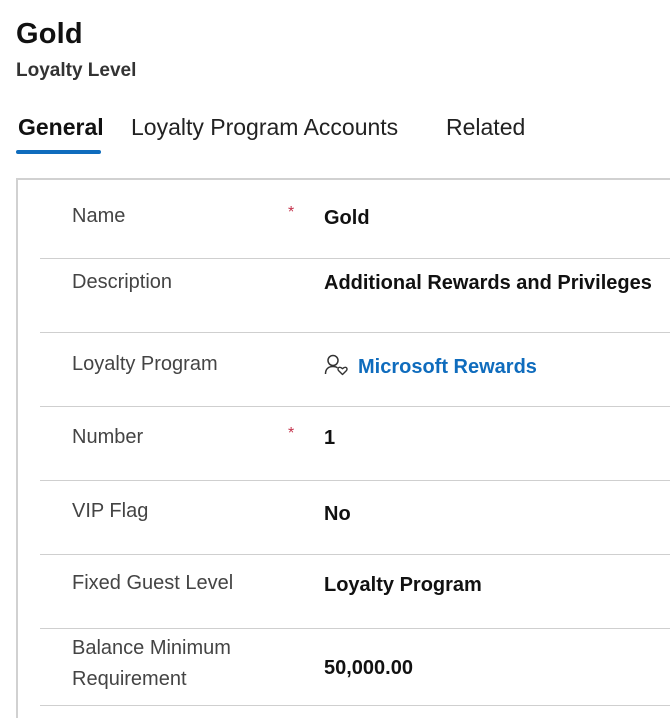  What do you see at coordinates (337, 368) in the screenshot?
I see `contact-heart-icon` at bounding box center [337, 368].